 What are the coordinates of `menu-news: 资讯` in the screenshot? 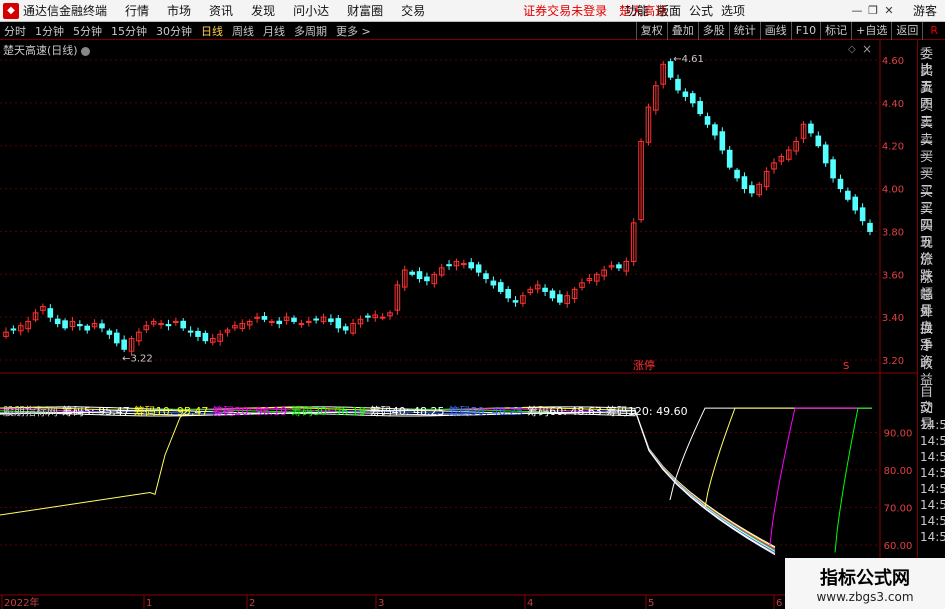 It's located at (221, 10).